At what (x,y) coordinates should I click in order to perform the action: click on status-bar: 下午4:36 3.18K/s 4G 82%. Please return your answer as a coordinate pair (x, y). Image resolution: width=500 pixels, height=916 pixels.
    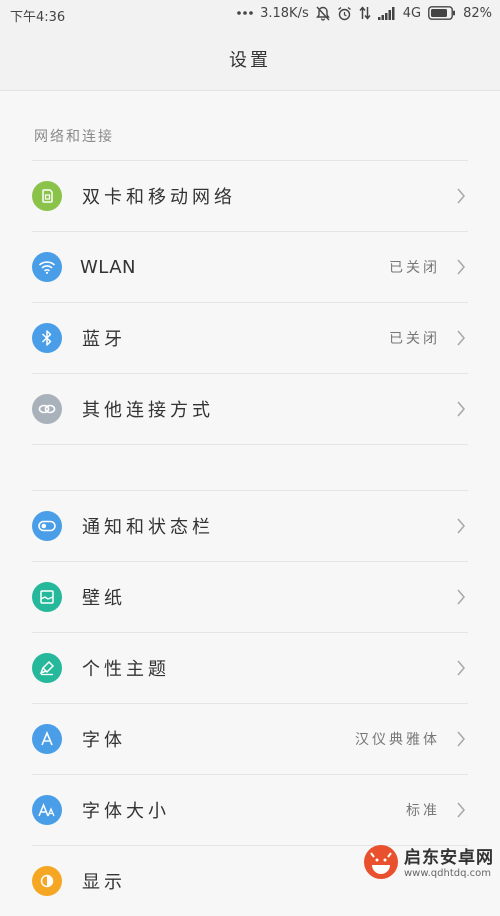
    Looking at the image, I should click on (250, 14).